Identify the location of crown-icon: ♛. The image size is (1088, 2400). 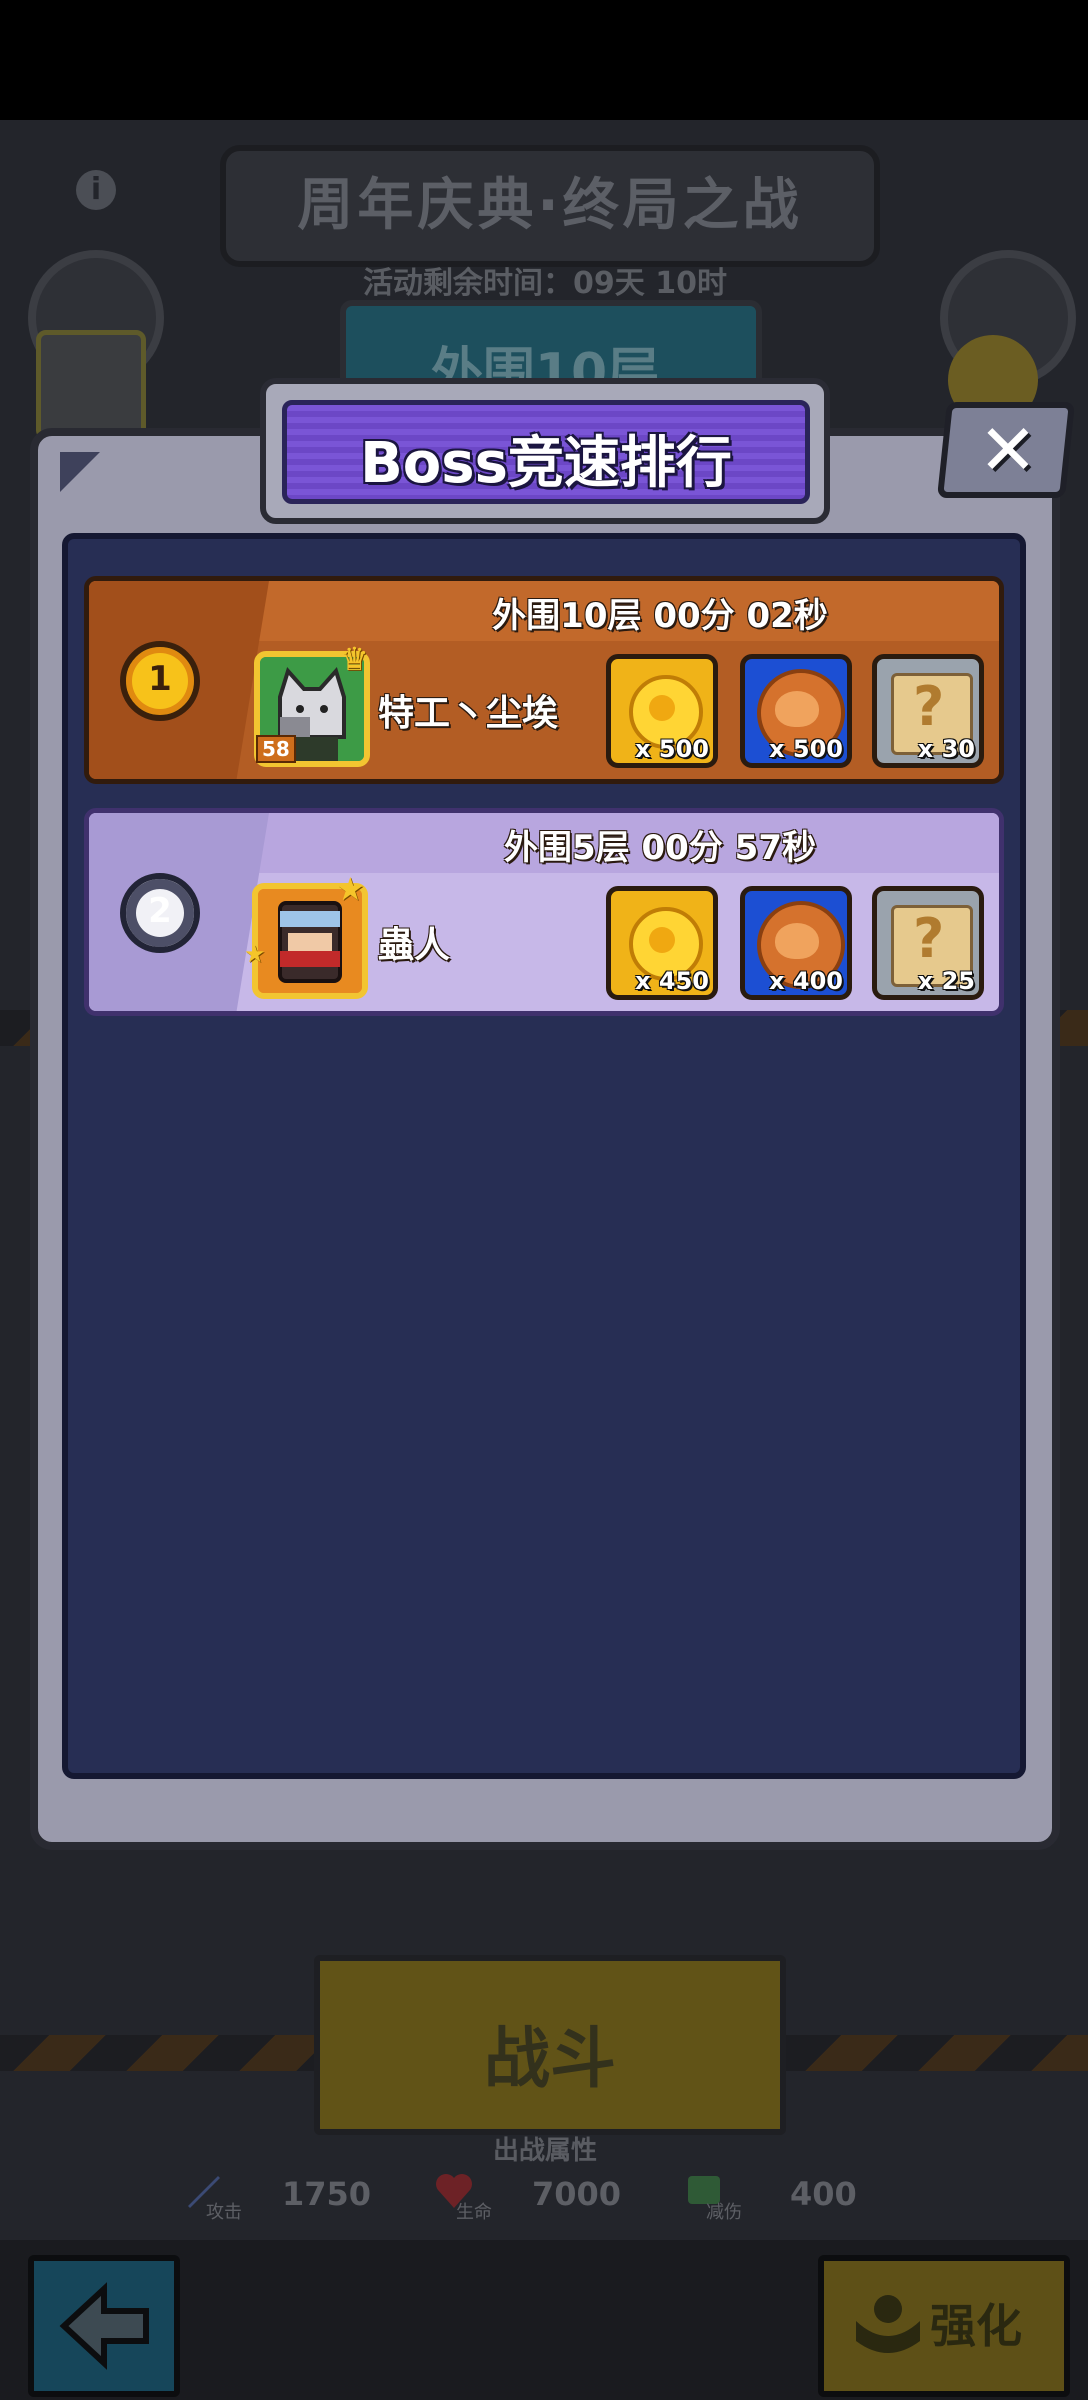
(354, 659).